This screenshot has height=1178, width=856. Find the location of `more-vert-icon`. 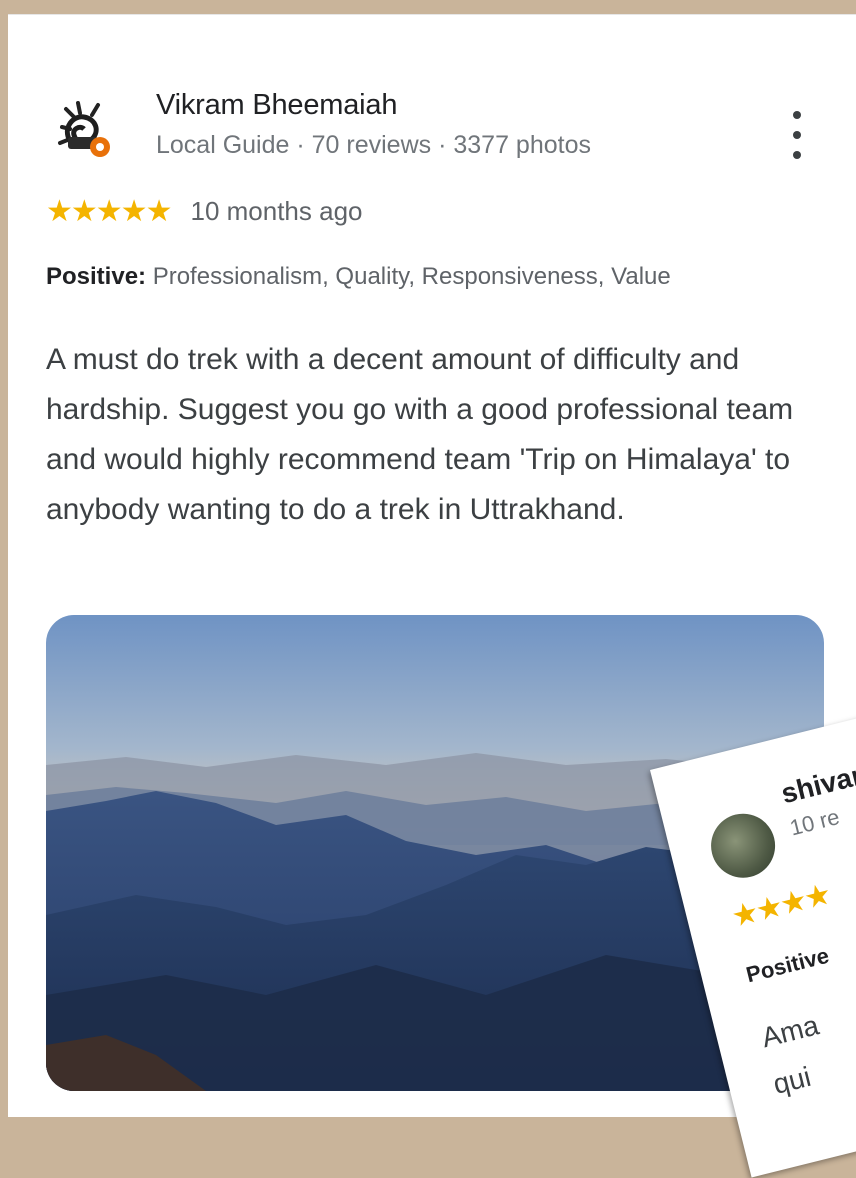

more-vert-icon is located at coordinates (797, 115).